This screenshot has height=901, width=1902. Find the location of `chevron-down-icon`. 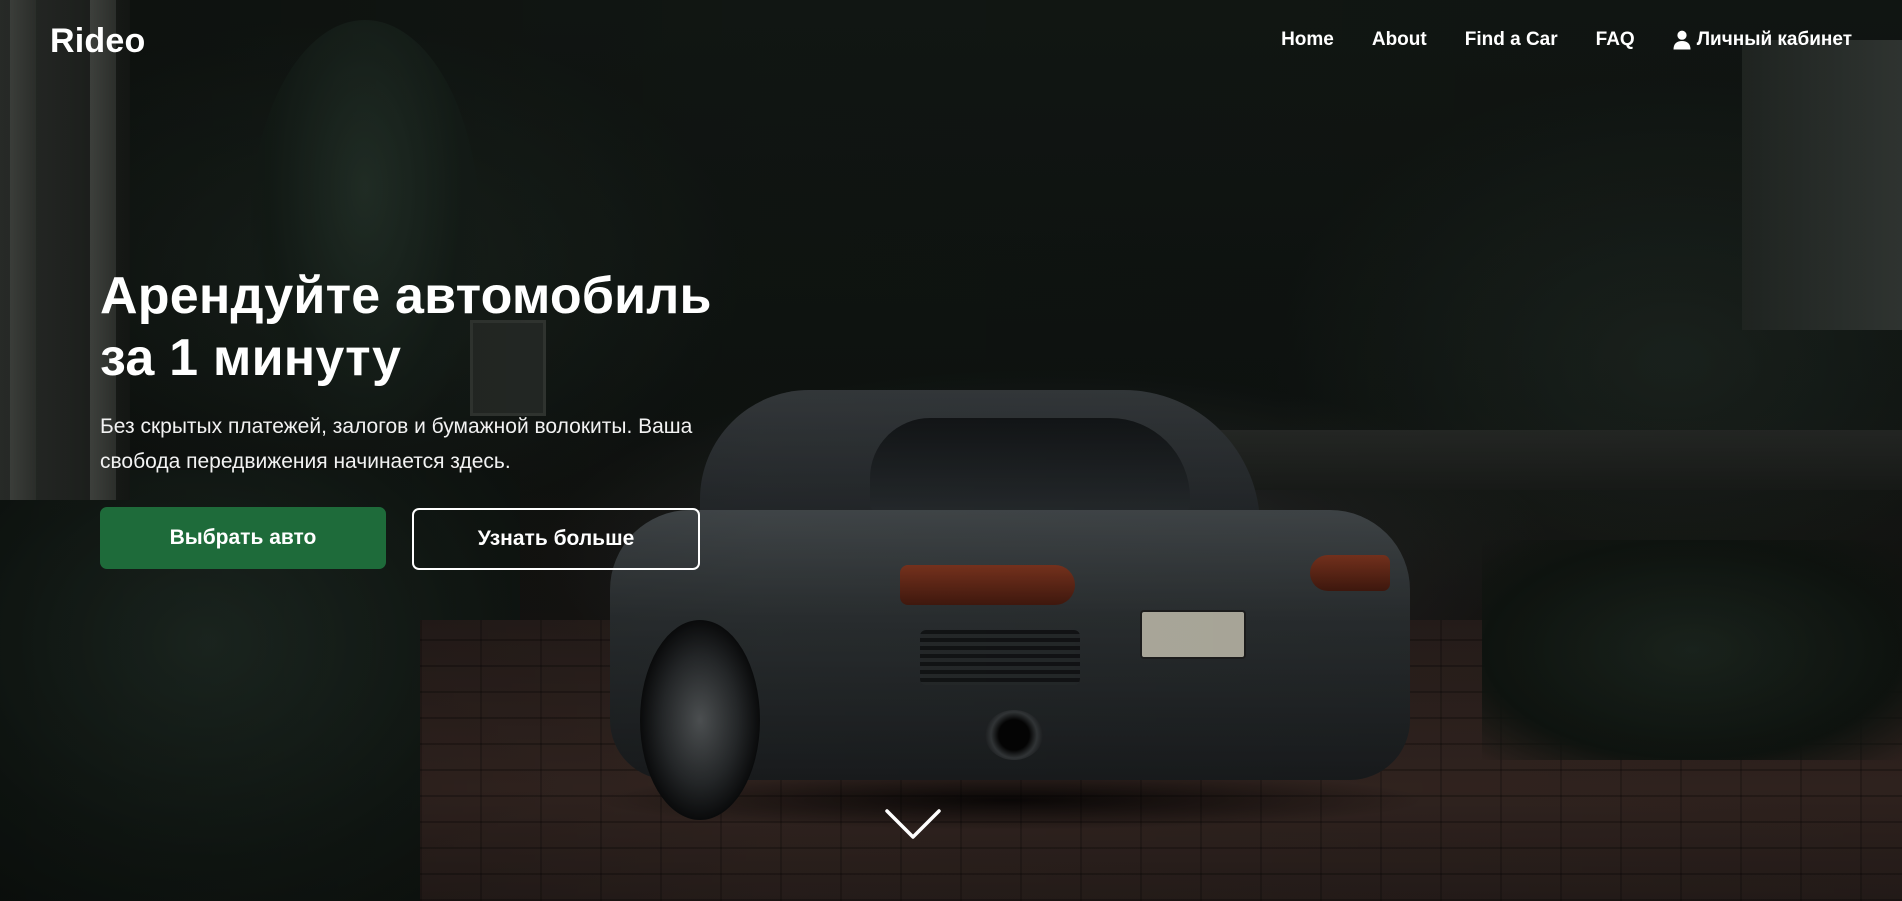

chevron-down-icon is located at coordinates (913, 824).